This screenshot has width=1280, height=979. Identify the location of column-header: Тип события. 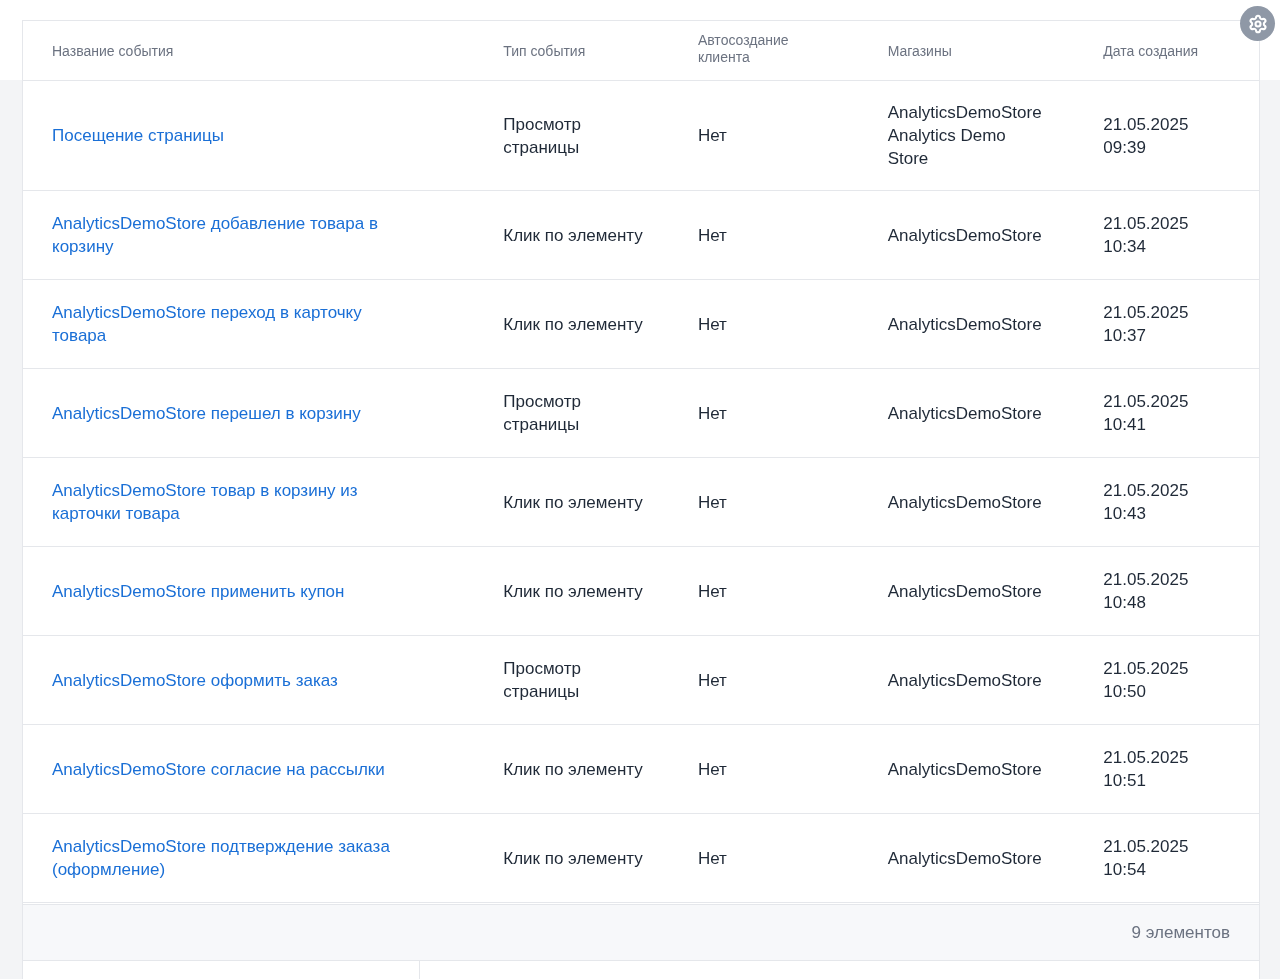
(544, 51).